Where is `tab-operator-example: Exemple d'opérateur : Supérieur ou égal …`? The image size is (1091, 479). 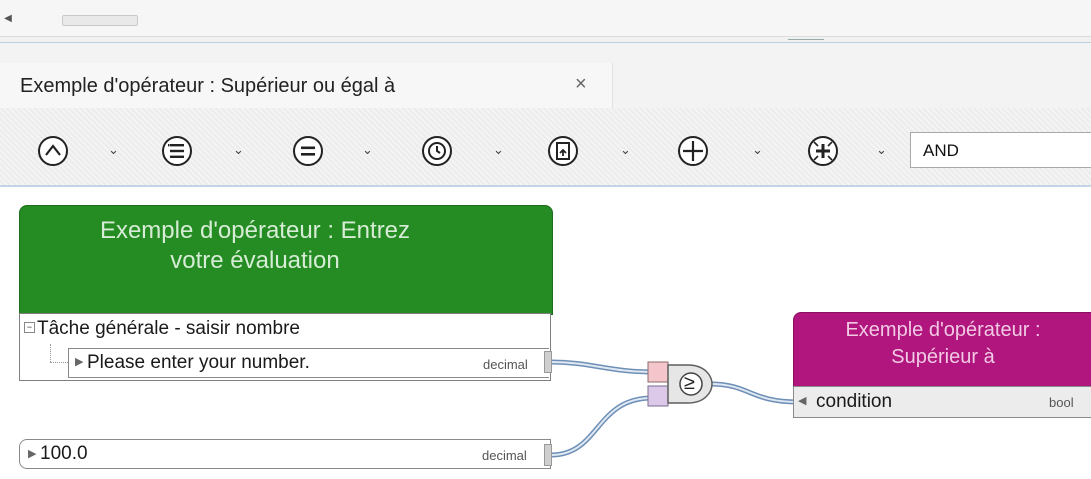
tab-operator-example: Exemple d'opérateur : Supérieur ou égal … is located at coordinates (306, 85).